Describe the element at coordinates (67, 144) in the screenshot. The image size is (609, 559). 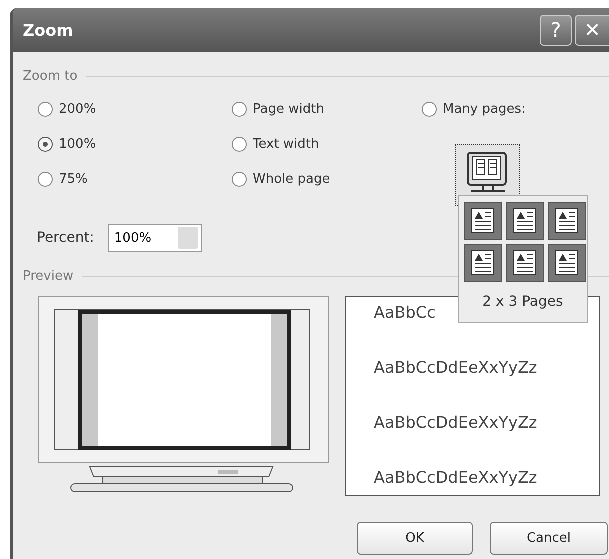
I see `radio-option: 100%` at that location.